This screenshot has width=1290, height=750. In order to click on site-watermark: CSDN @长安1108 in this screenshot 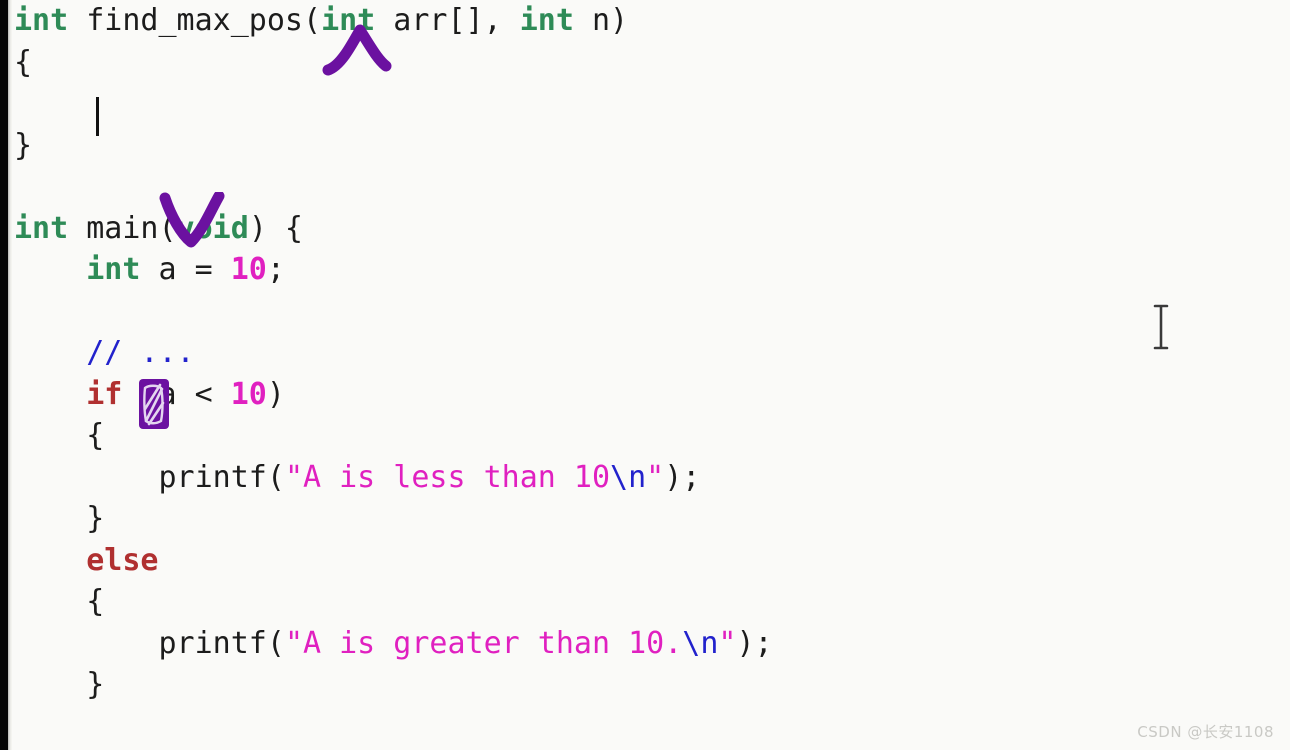, I will do `click(1205, 732)`.